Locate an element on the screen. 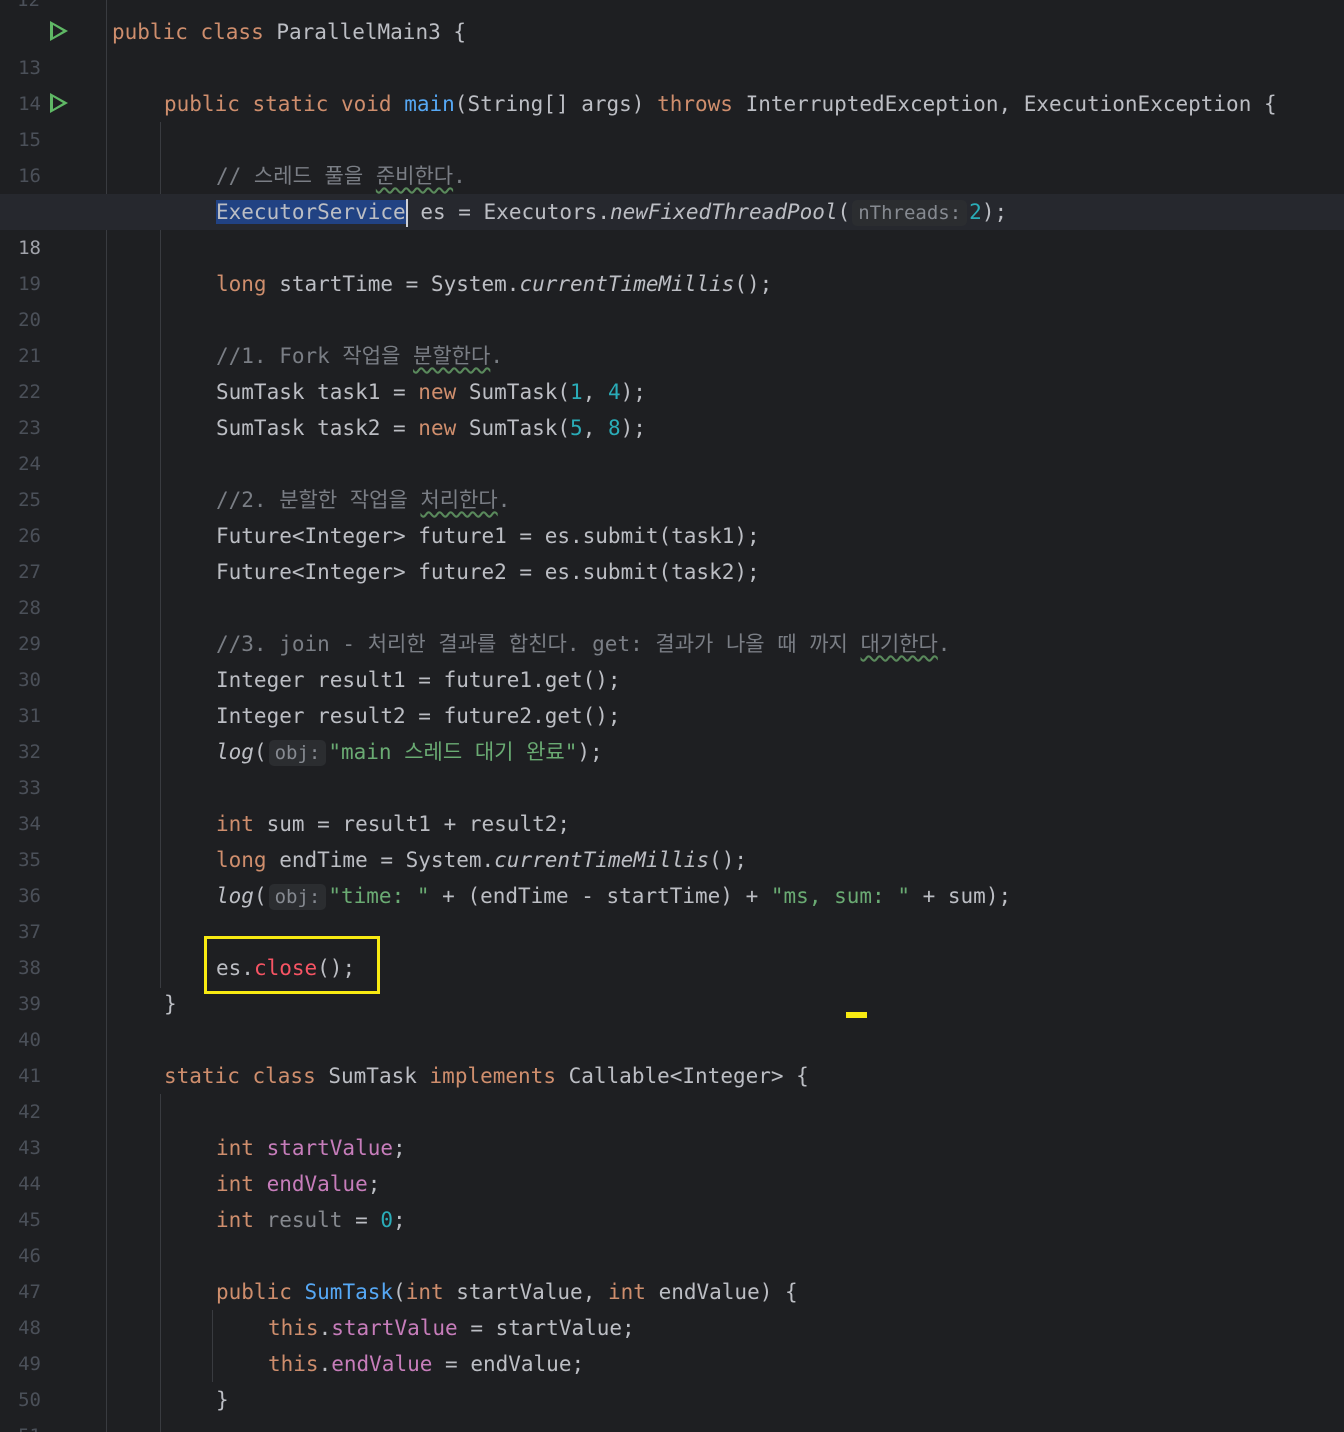 The height and width of the screenshot is (1432, 1344). token-keyword: this is located at coordinates (293, 1364).